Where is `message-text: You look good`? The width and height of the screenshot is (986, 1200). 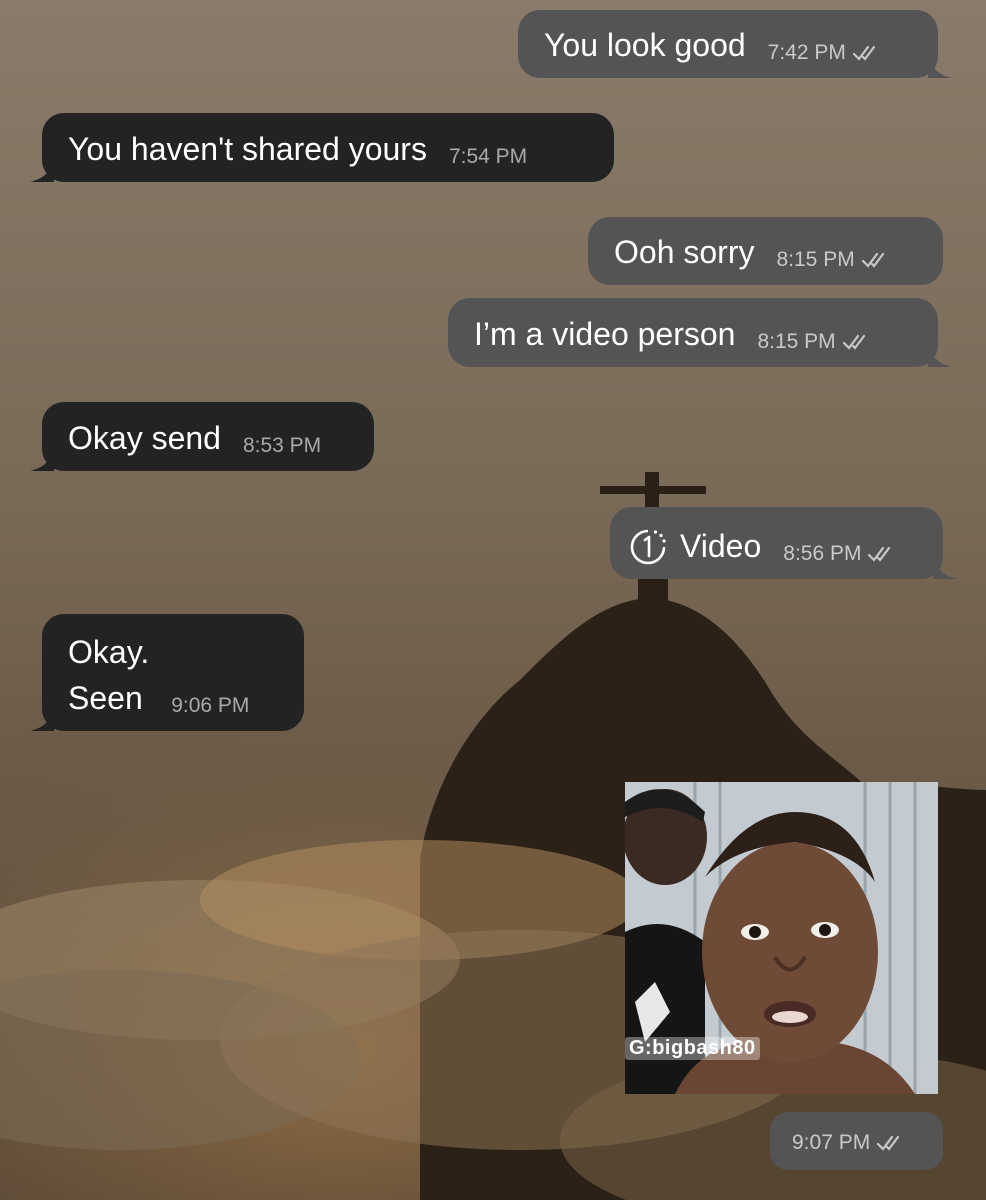 message-text: You look good is located at coordinates (645, 45).